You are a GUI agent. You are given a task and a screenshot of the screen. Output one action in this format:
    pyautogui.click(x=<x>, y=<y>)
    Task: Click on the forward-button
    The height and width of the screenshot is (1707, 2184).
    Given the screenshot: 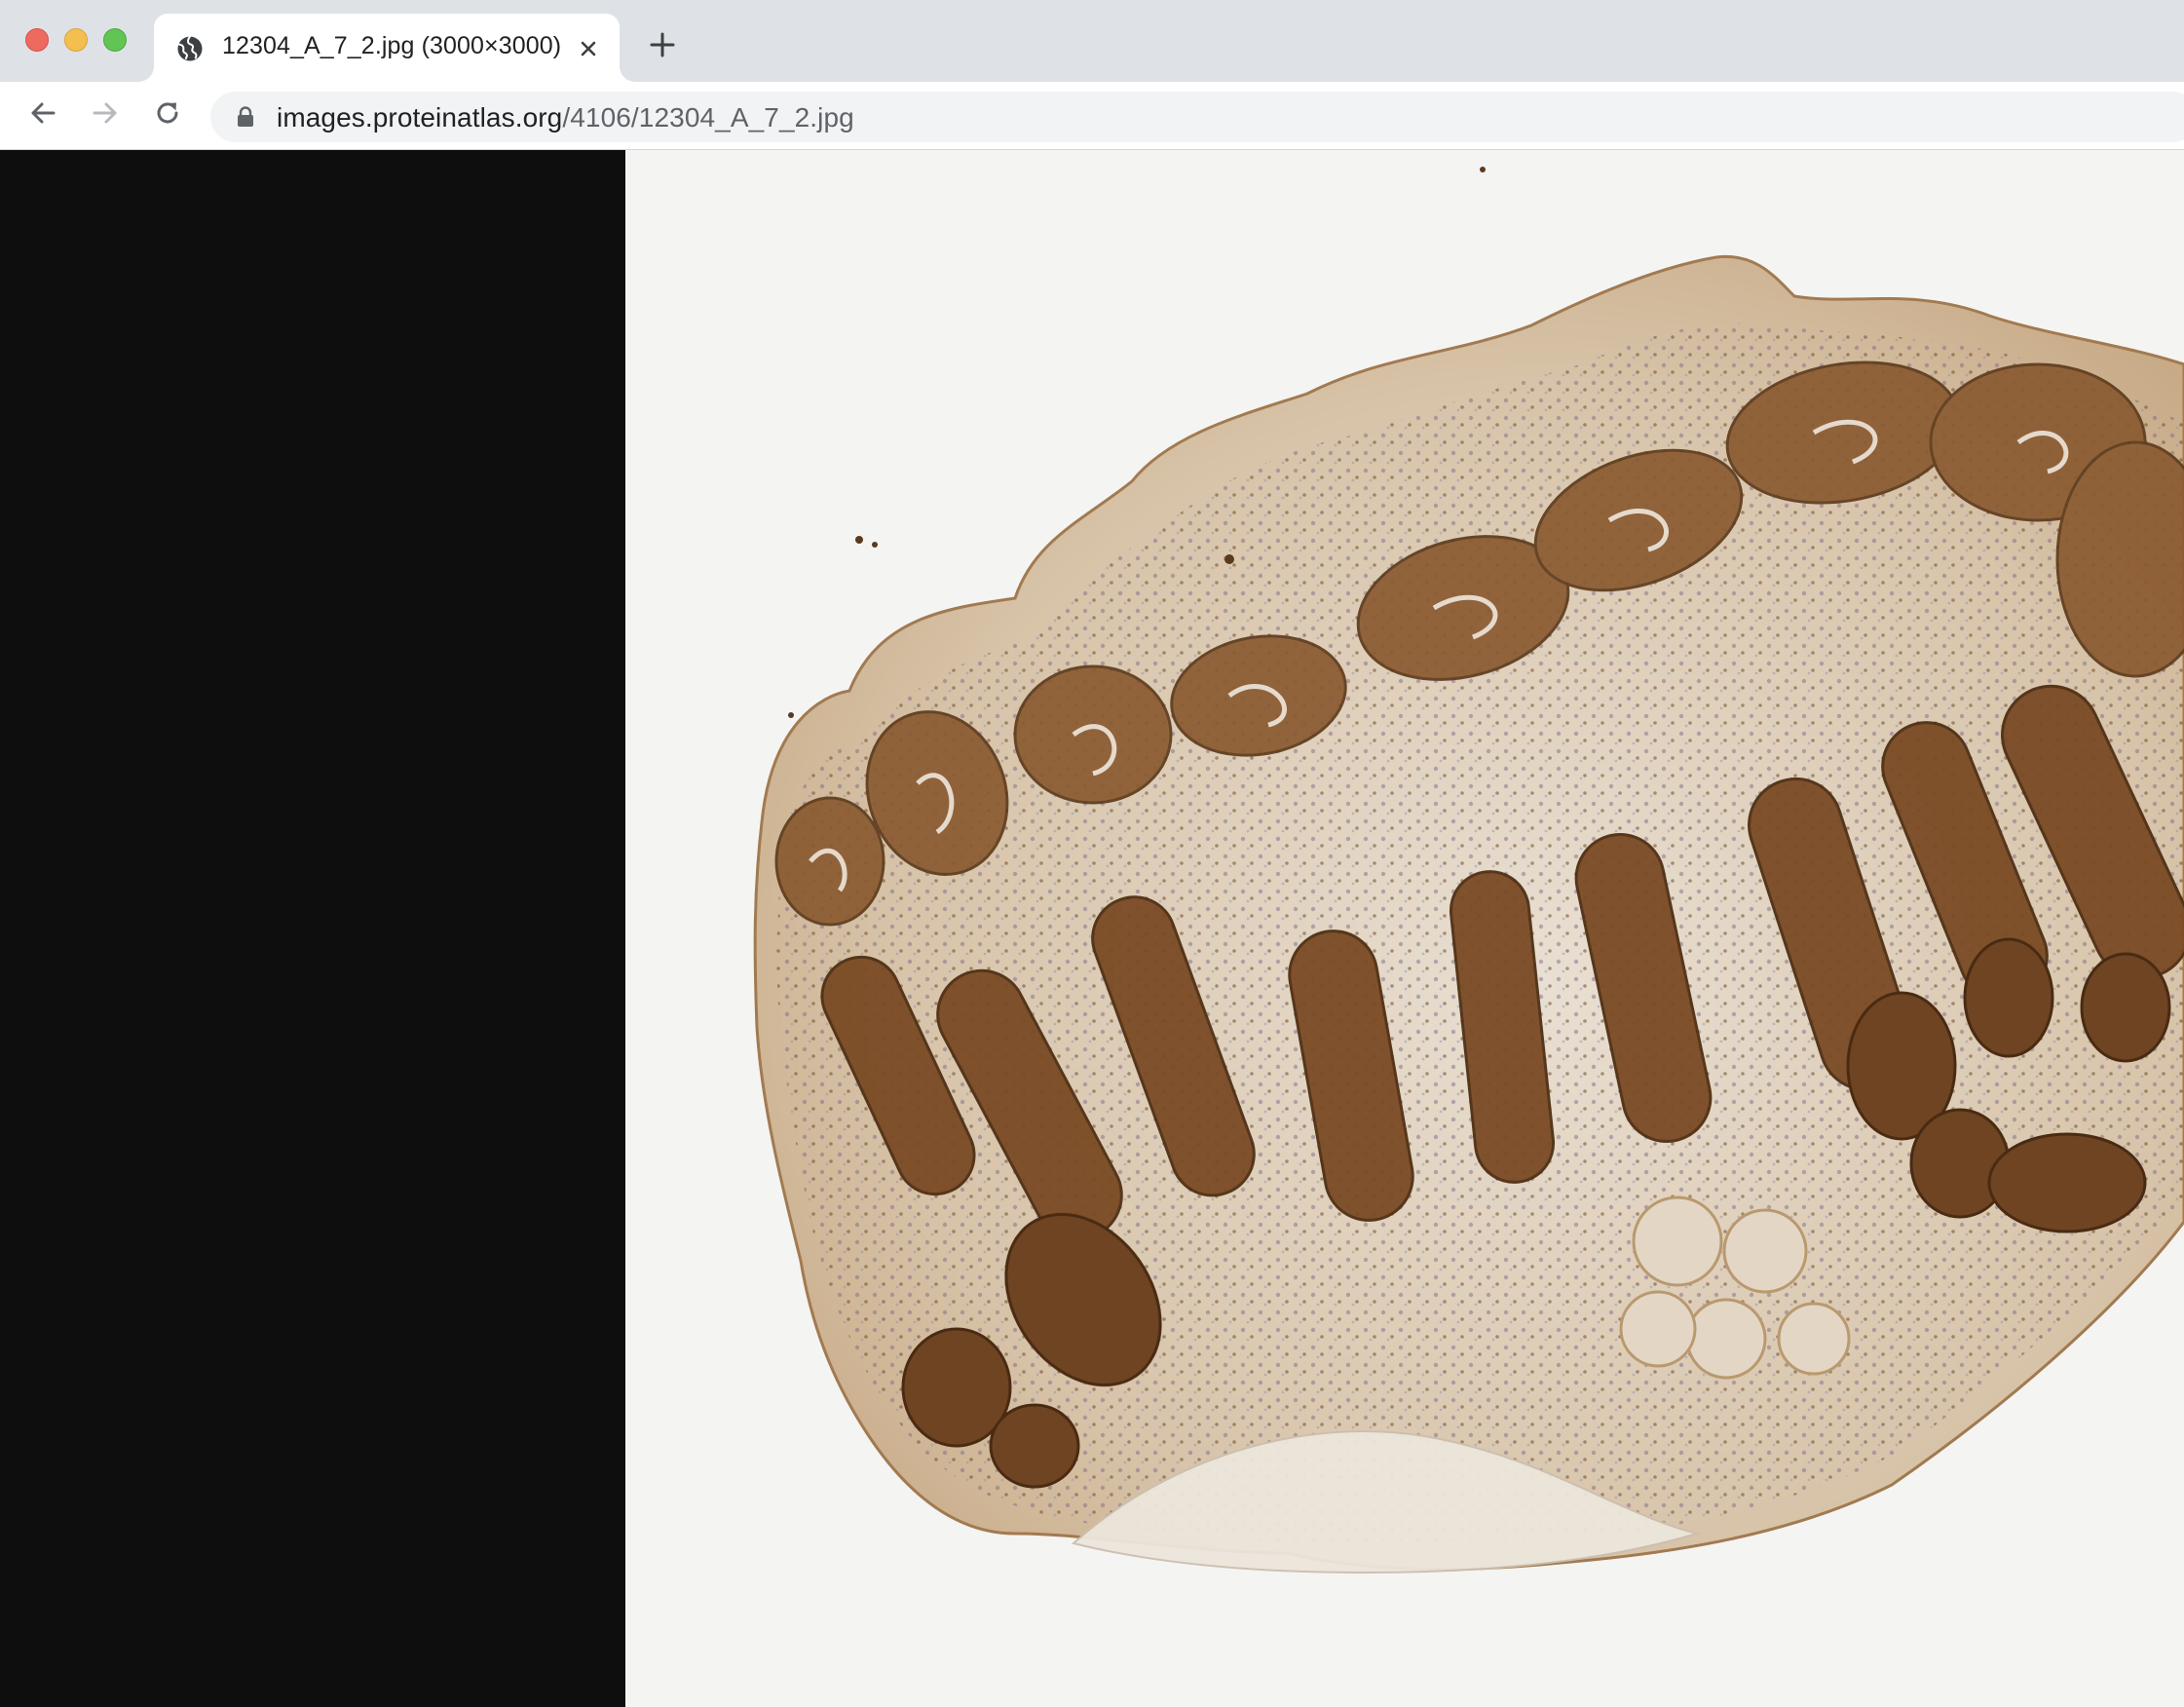 What is the action you would take?
    pyautogui.click(x=105, y=115)
    